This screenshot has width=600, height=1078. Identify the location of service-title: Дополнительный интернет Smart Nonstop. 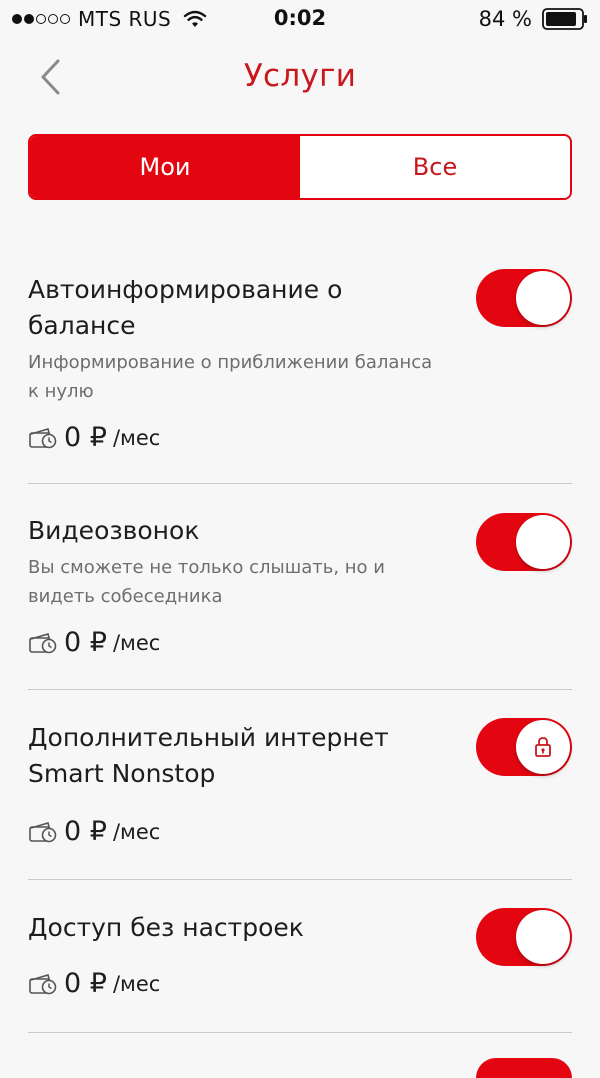
(208, 755).